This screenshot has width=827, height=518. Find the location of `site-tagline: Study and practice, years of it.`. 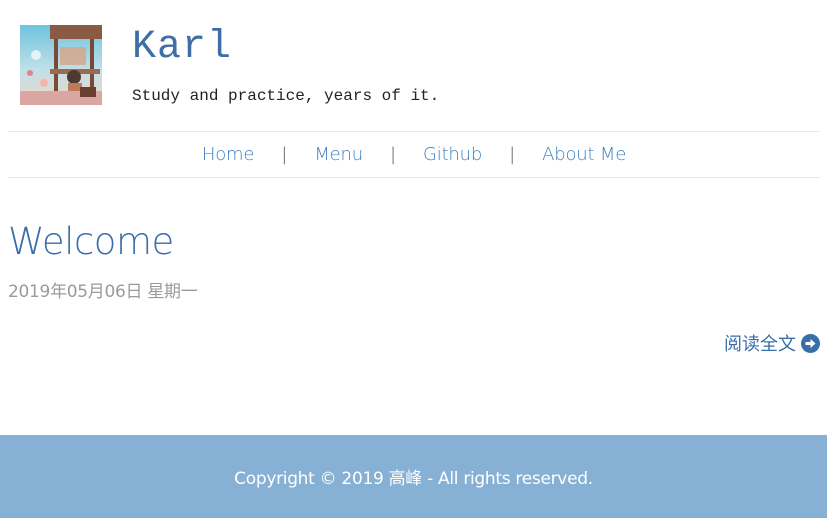

site-tagline: Study and practice, years of it. is located at coordinates (286, 96).